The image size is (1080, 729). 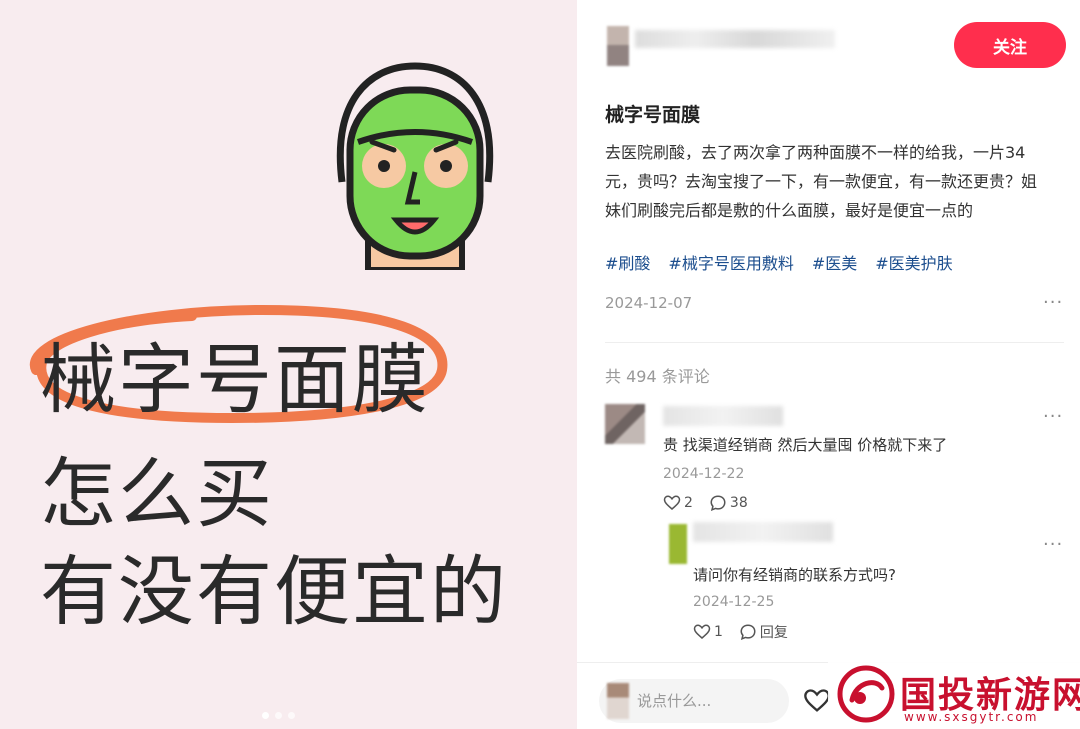 I want to click on my-avatar, so click(x=618, y=701).